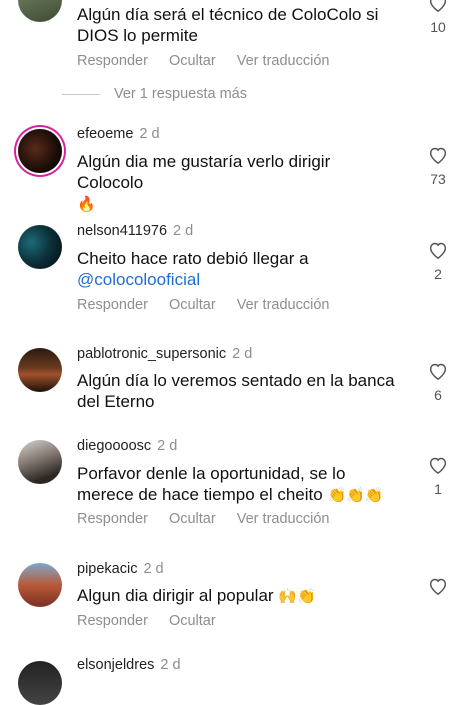 This screenshot has height=705, width=467. I want to click on clapping-emoji: 👏👏👏, so click(355, 495).